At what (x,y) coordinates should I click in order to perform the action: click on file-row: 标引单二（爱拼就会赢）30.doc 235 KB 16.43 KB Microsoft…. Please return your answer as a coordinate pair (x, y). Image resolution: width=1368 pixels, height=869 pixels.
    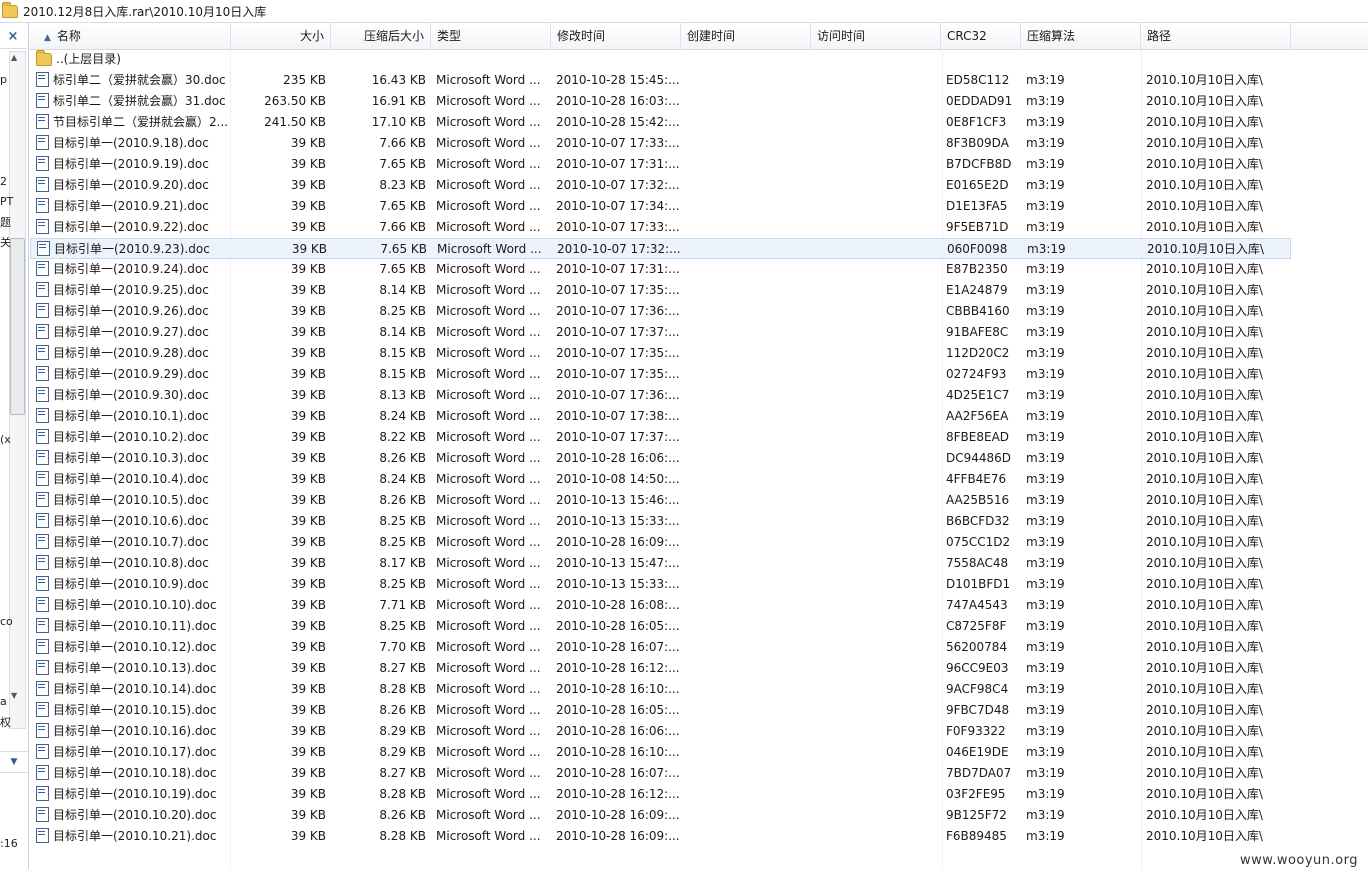
    Looking at the image, I should click on (660, 80).